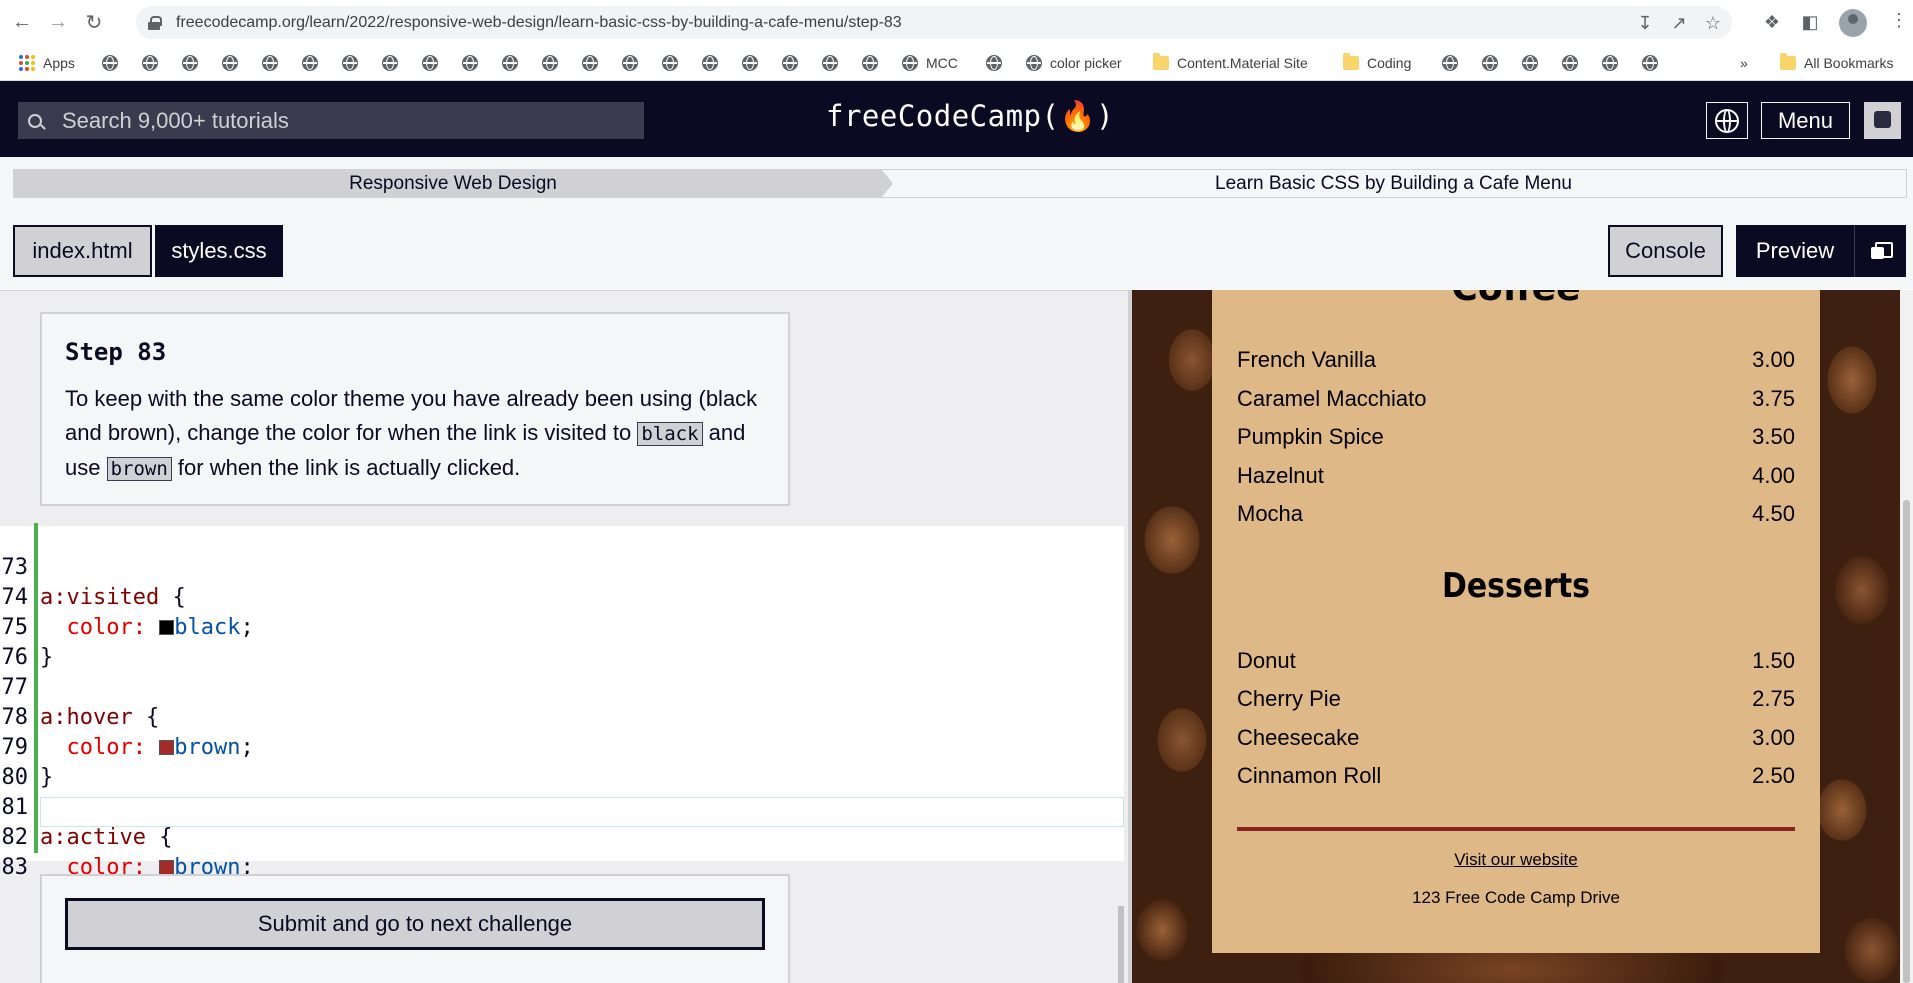 The image size is (1913, 983). Describe the element at coordinates (1744, 63) in the screenshot. I see `bookmarks-overflow: »` at that location.